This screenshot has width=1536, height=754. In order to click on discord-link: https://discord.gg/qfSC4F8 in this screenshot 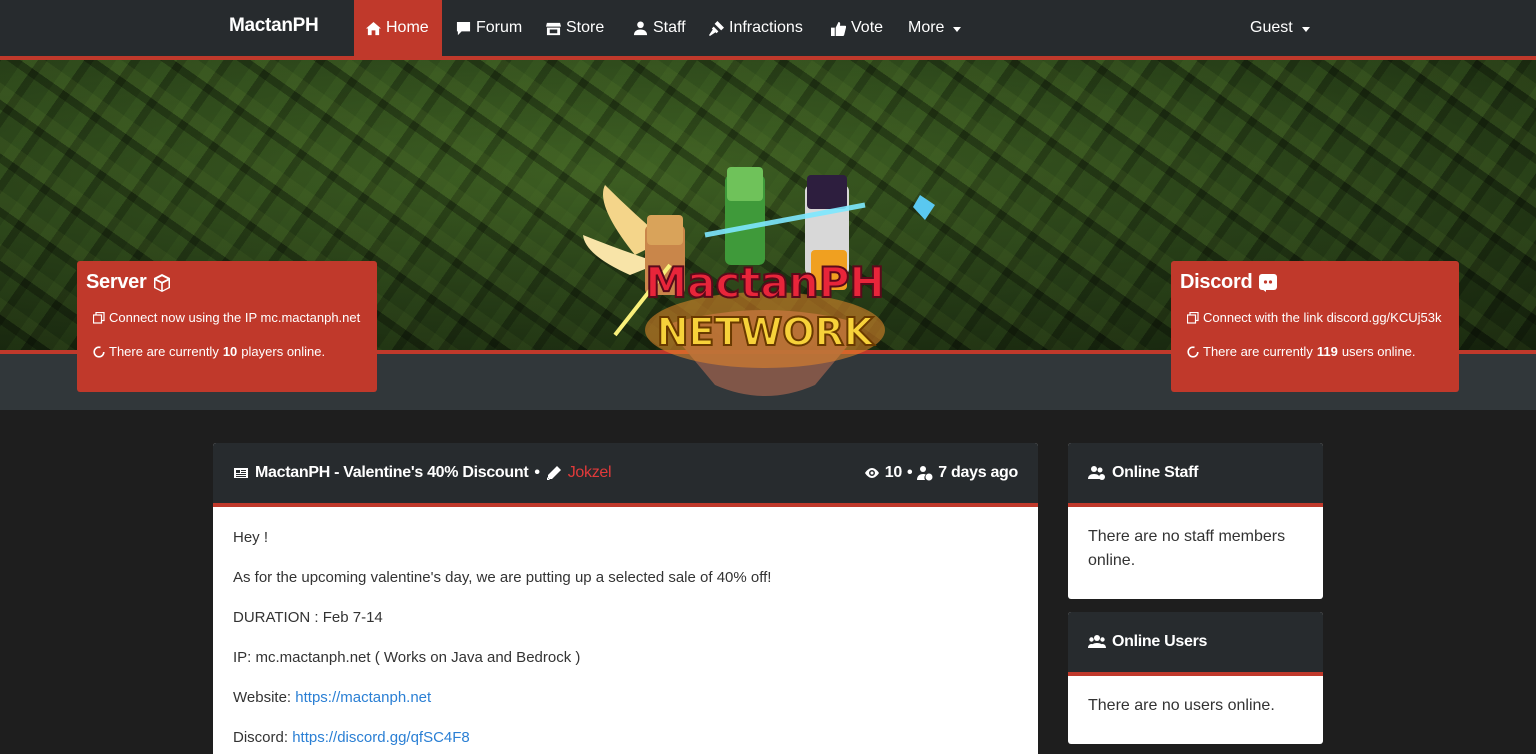, I will do `click(381, 737)`.